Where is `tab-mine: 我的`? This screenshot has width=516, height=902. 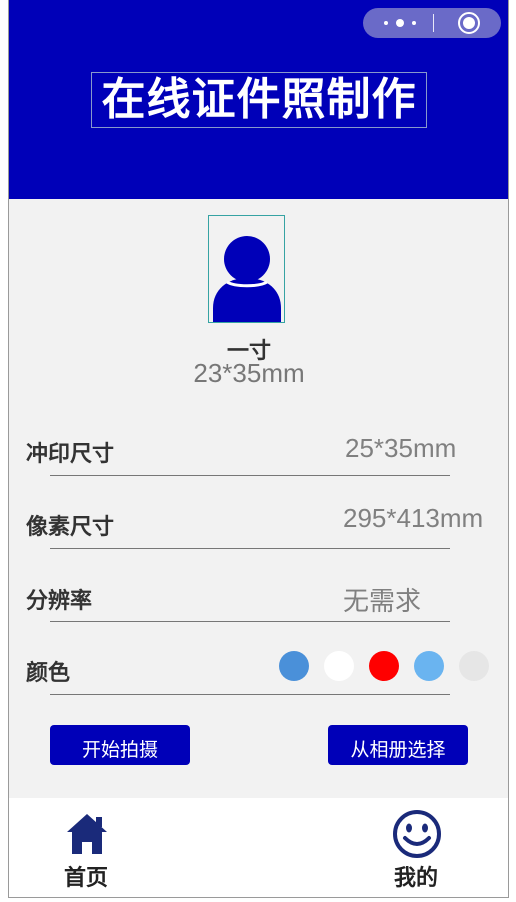 tab-mine: 我的 is located at coordinates (419, 847).